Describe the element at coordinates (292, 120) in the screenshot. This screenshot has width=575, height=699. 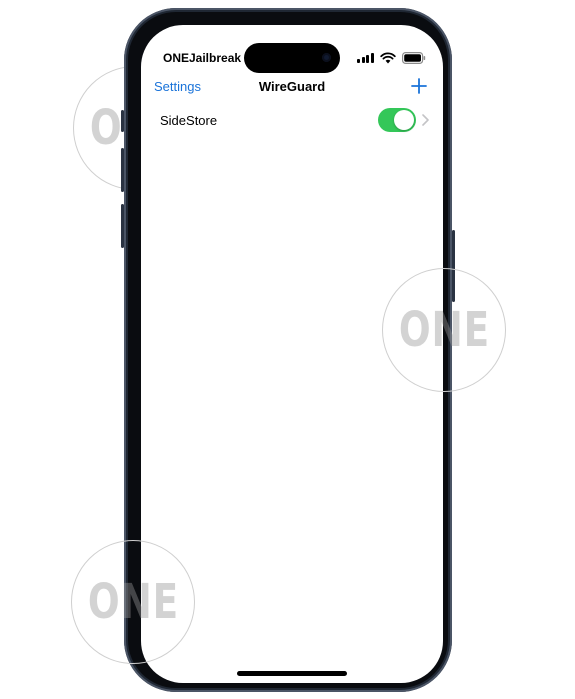
I see `list-item: SideStore` at that location.